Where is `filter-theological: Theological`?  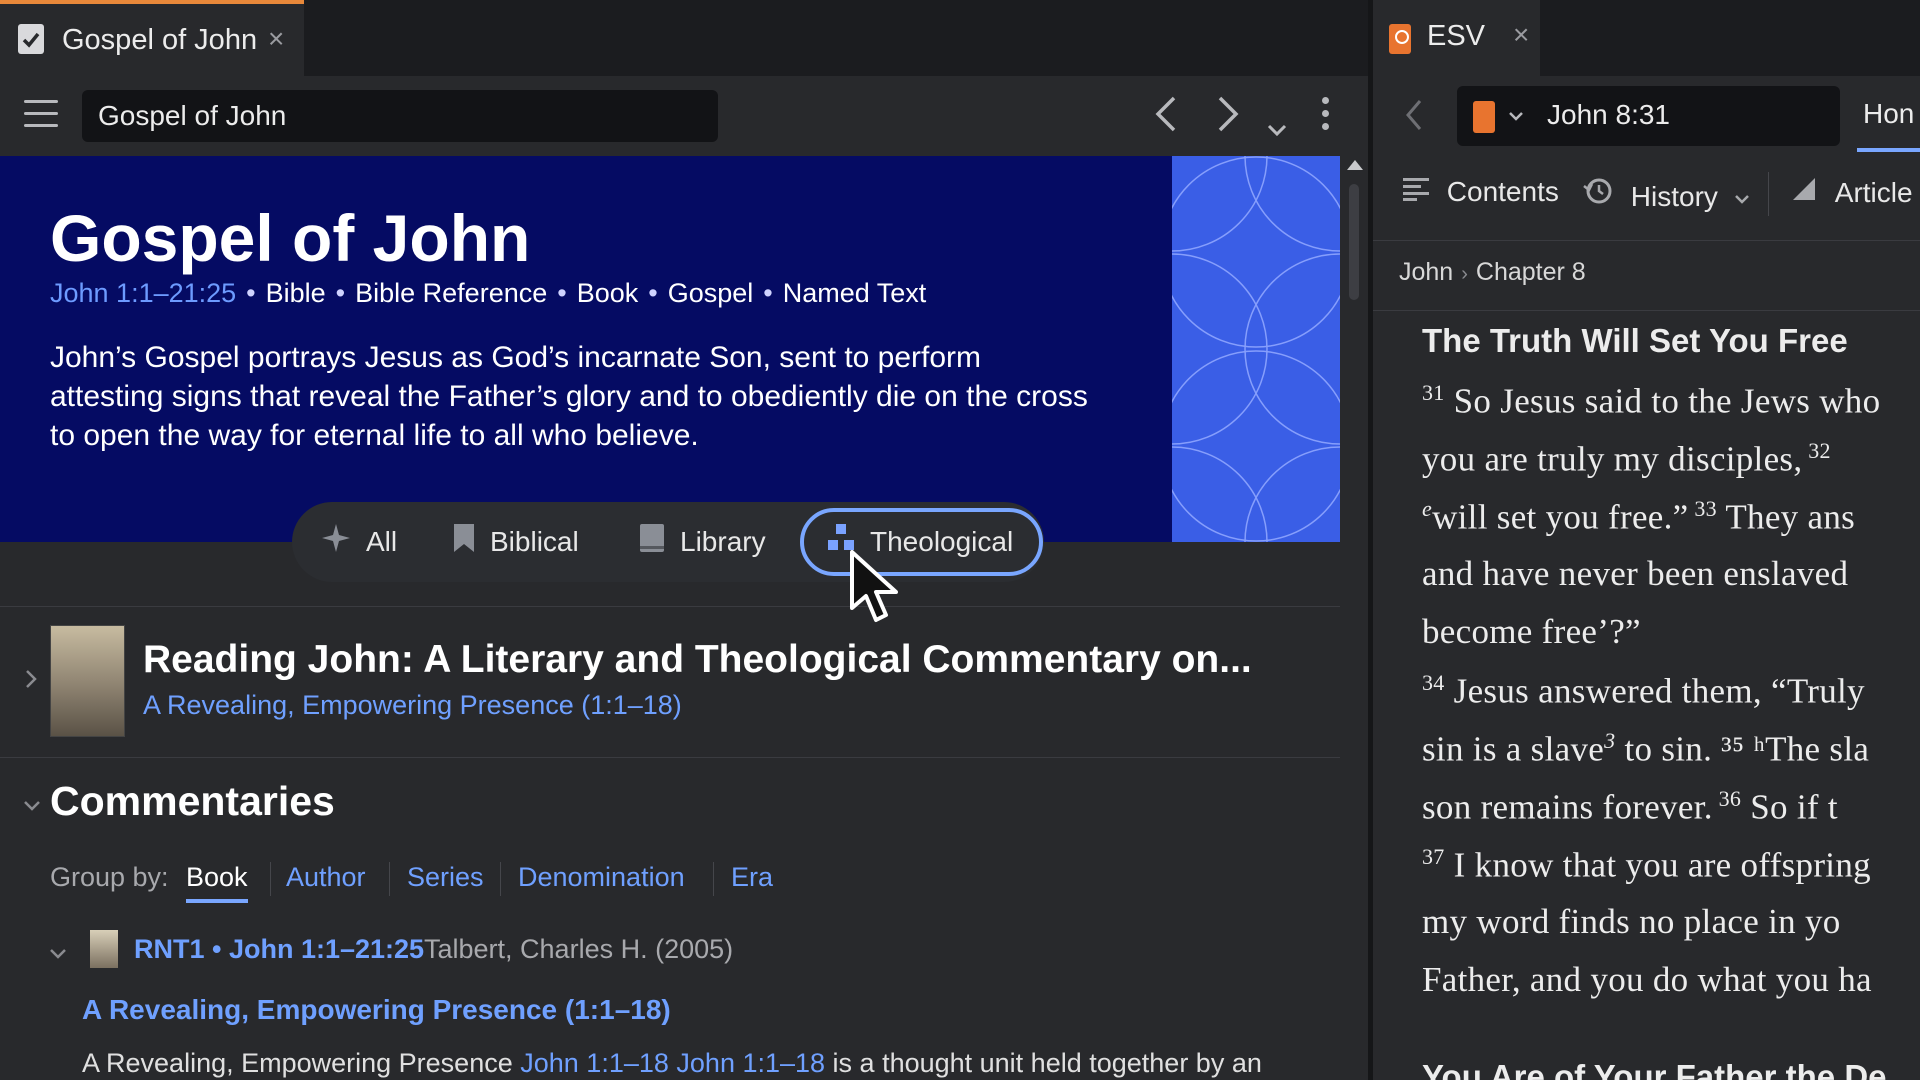 filter-theological: Theological is located at coordinates (922, 542).